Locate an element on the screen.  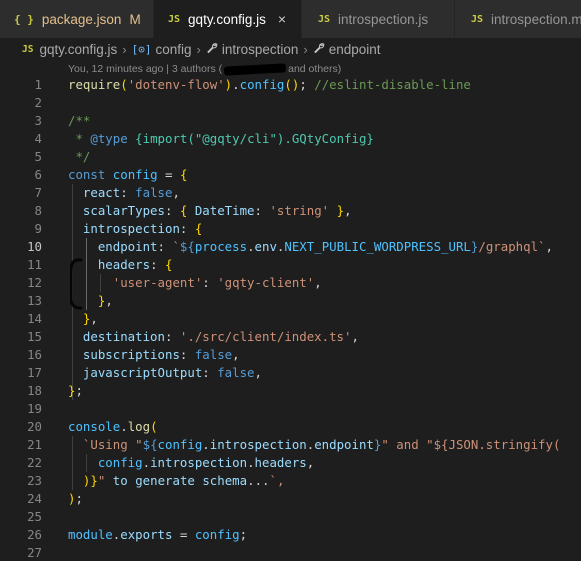
modified-badge: M is located at coordinates (135, 19).